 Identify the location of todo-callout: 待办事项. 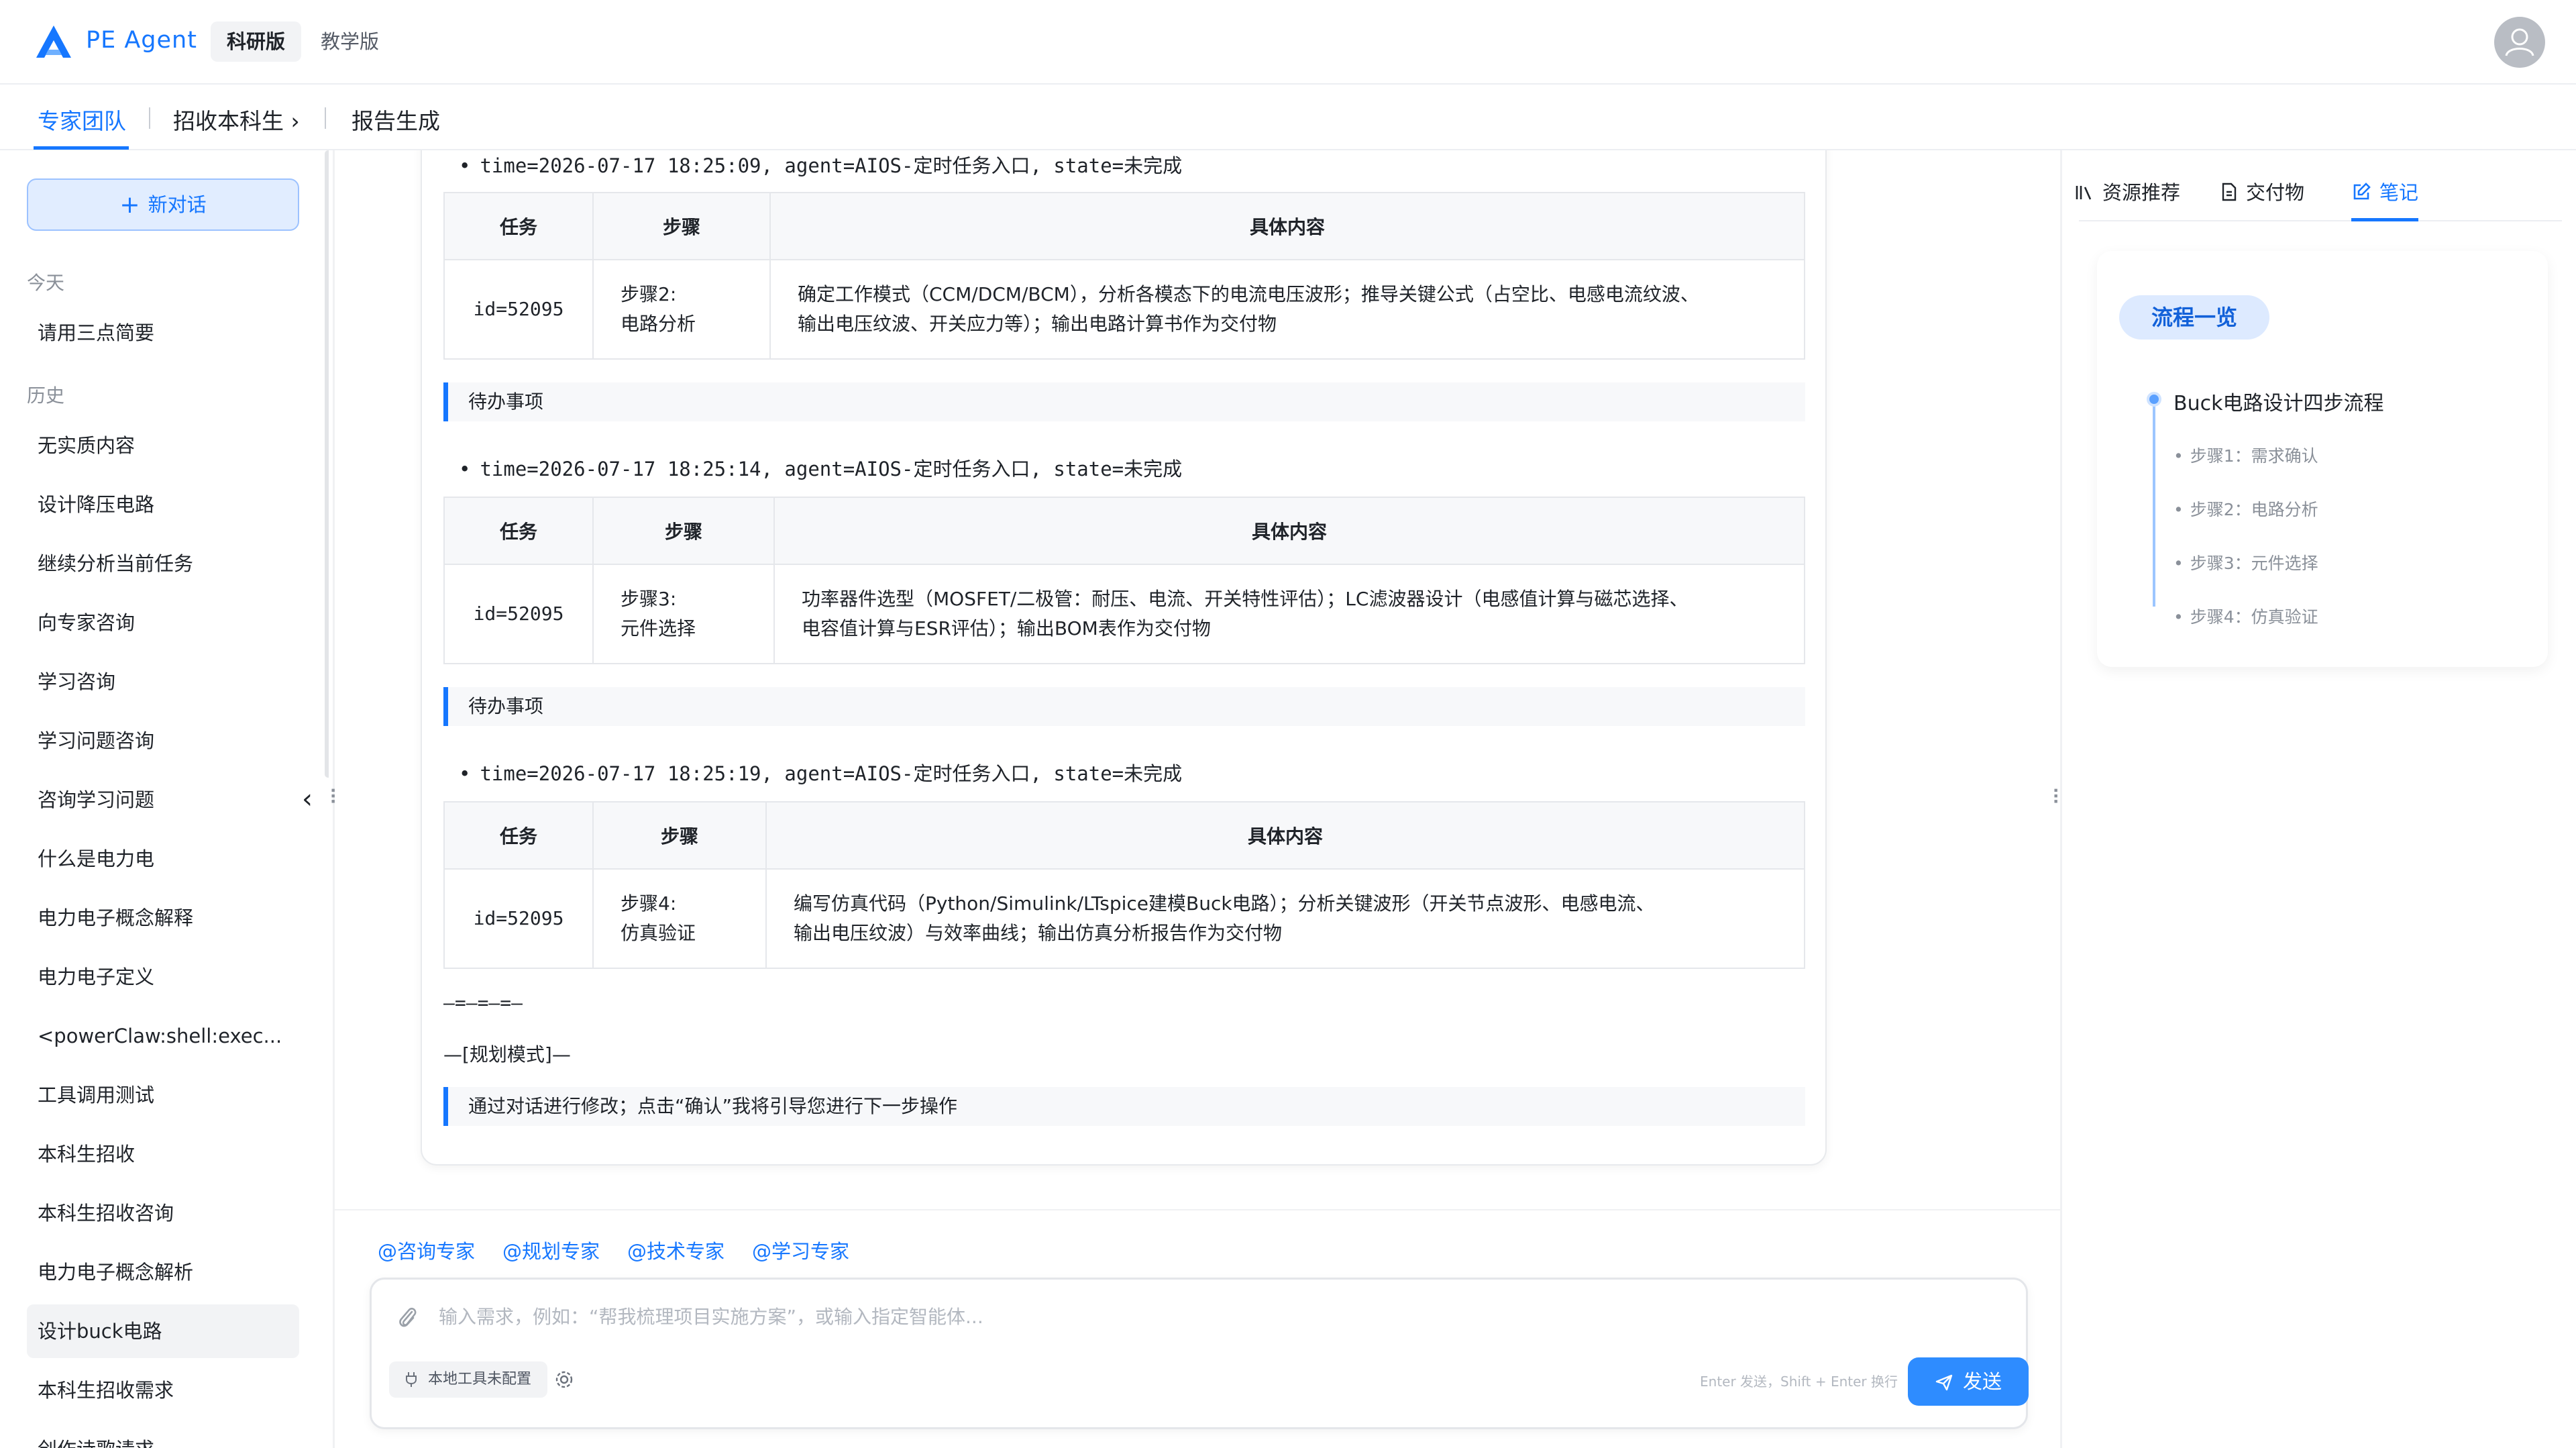
(1124, 706).